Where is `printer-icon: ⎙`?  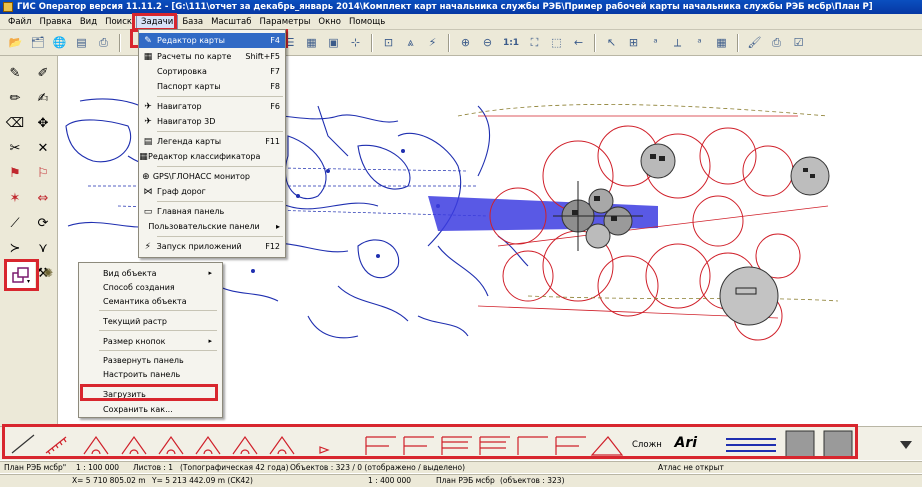 printer-icon: ⎙ is located at coordinates (776, 42).